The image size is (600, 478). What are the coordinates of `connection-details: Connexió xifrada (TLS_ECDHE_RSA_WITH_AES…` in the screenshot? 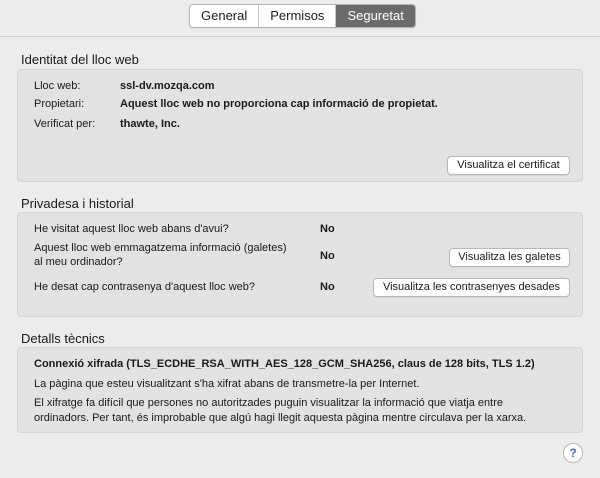 It's located at (284, 364).